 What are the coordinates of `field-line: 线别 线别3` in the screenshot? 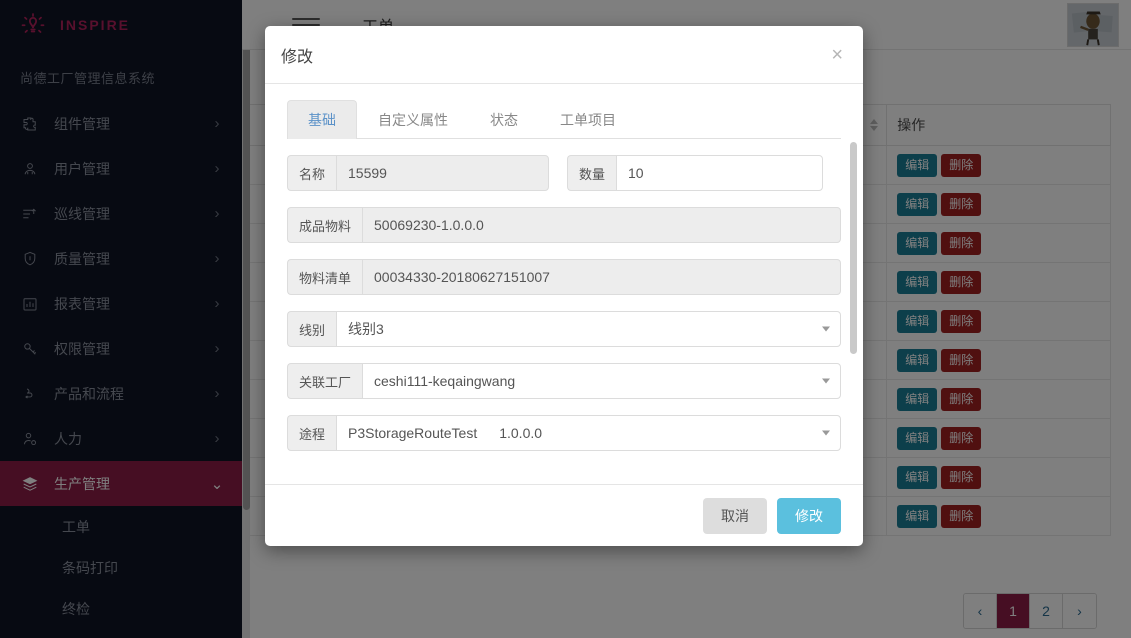 It's located at (564, 329).